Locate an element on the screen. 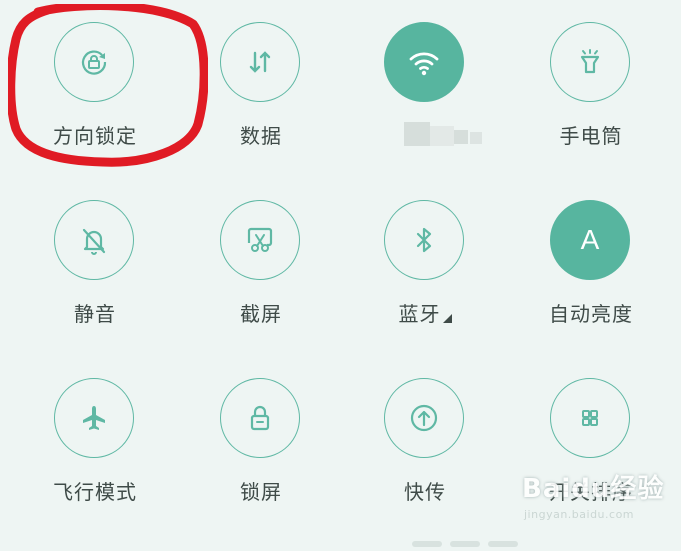  grid-icon is located at coordinates (590, 418).